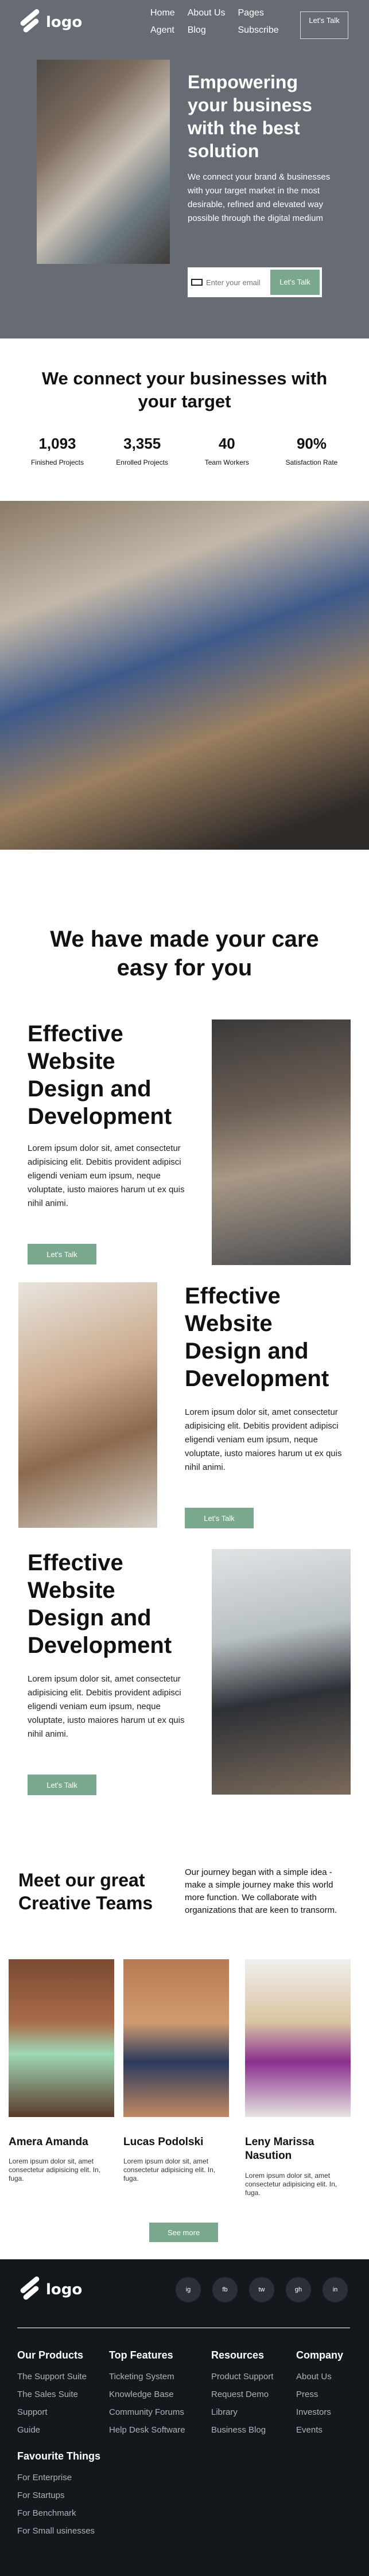  What do you see at coordinates (311, 443) in the screenshot?
I see `stat-value: 90%` at bounding box center [311, 443].